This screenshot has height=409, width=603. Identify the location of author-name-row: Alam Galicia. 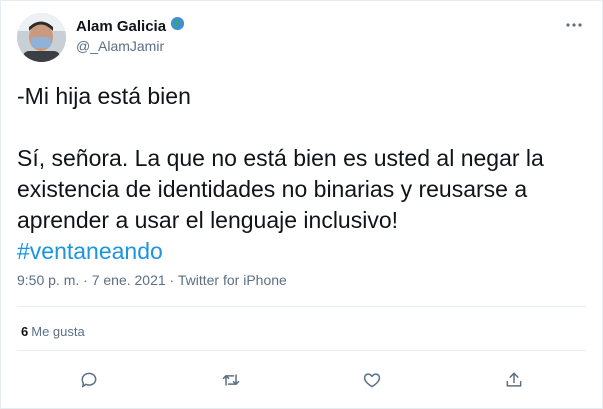
(130, 26).